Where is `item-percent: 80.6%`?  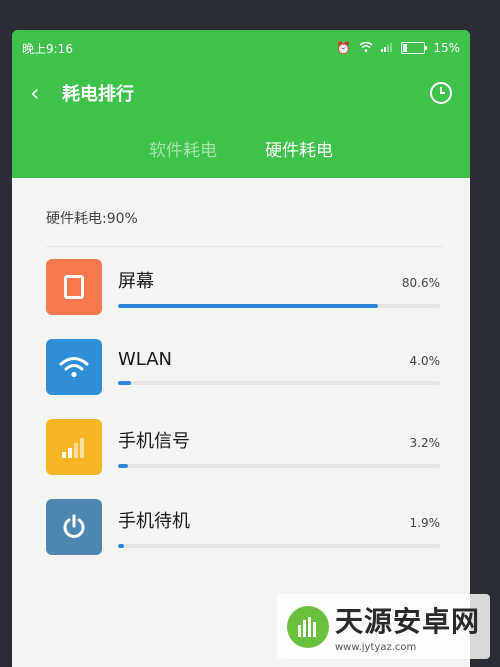 item-percent: 80.6% is located at coordinates (420, 282).